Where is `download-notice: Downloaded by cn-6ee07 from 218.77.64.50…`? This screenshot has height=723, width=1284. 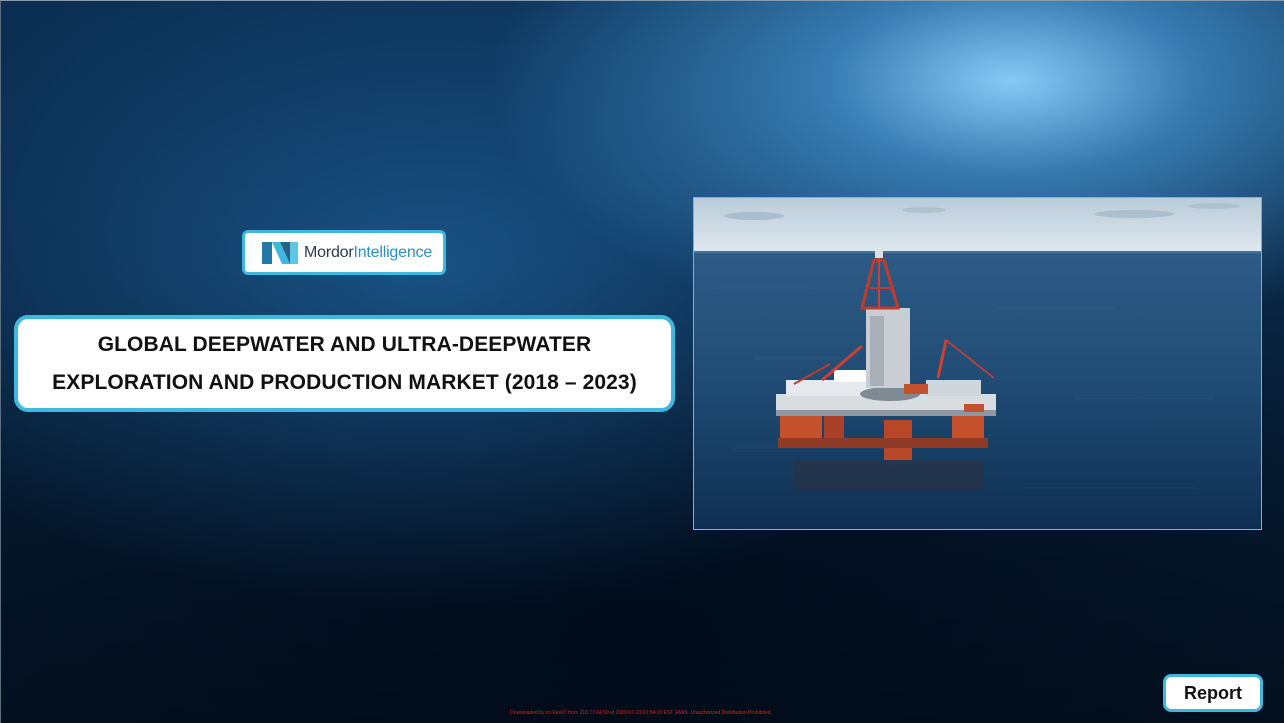
download-notice: Downloaded by cn-6ee07 from 218.77.64.50… is located at coordinates (641, 713).